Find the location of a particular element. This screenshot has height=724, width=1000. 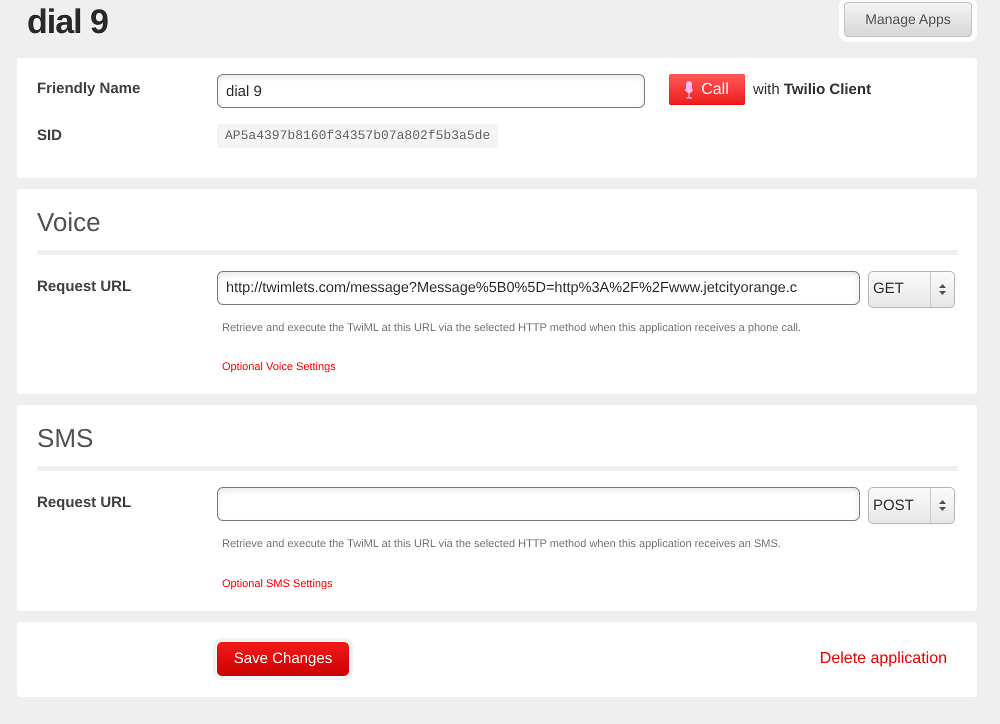

save-button: Save Changes is located at coordinates (283, 659).